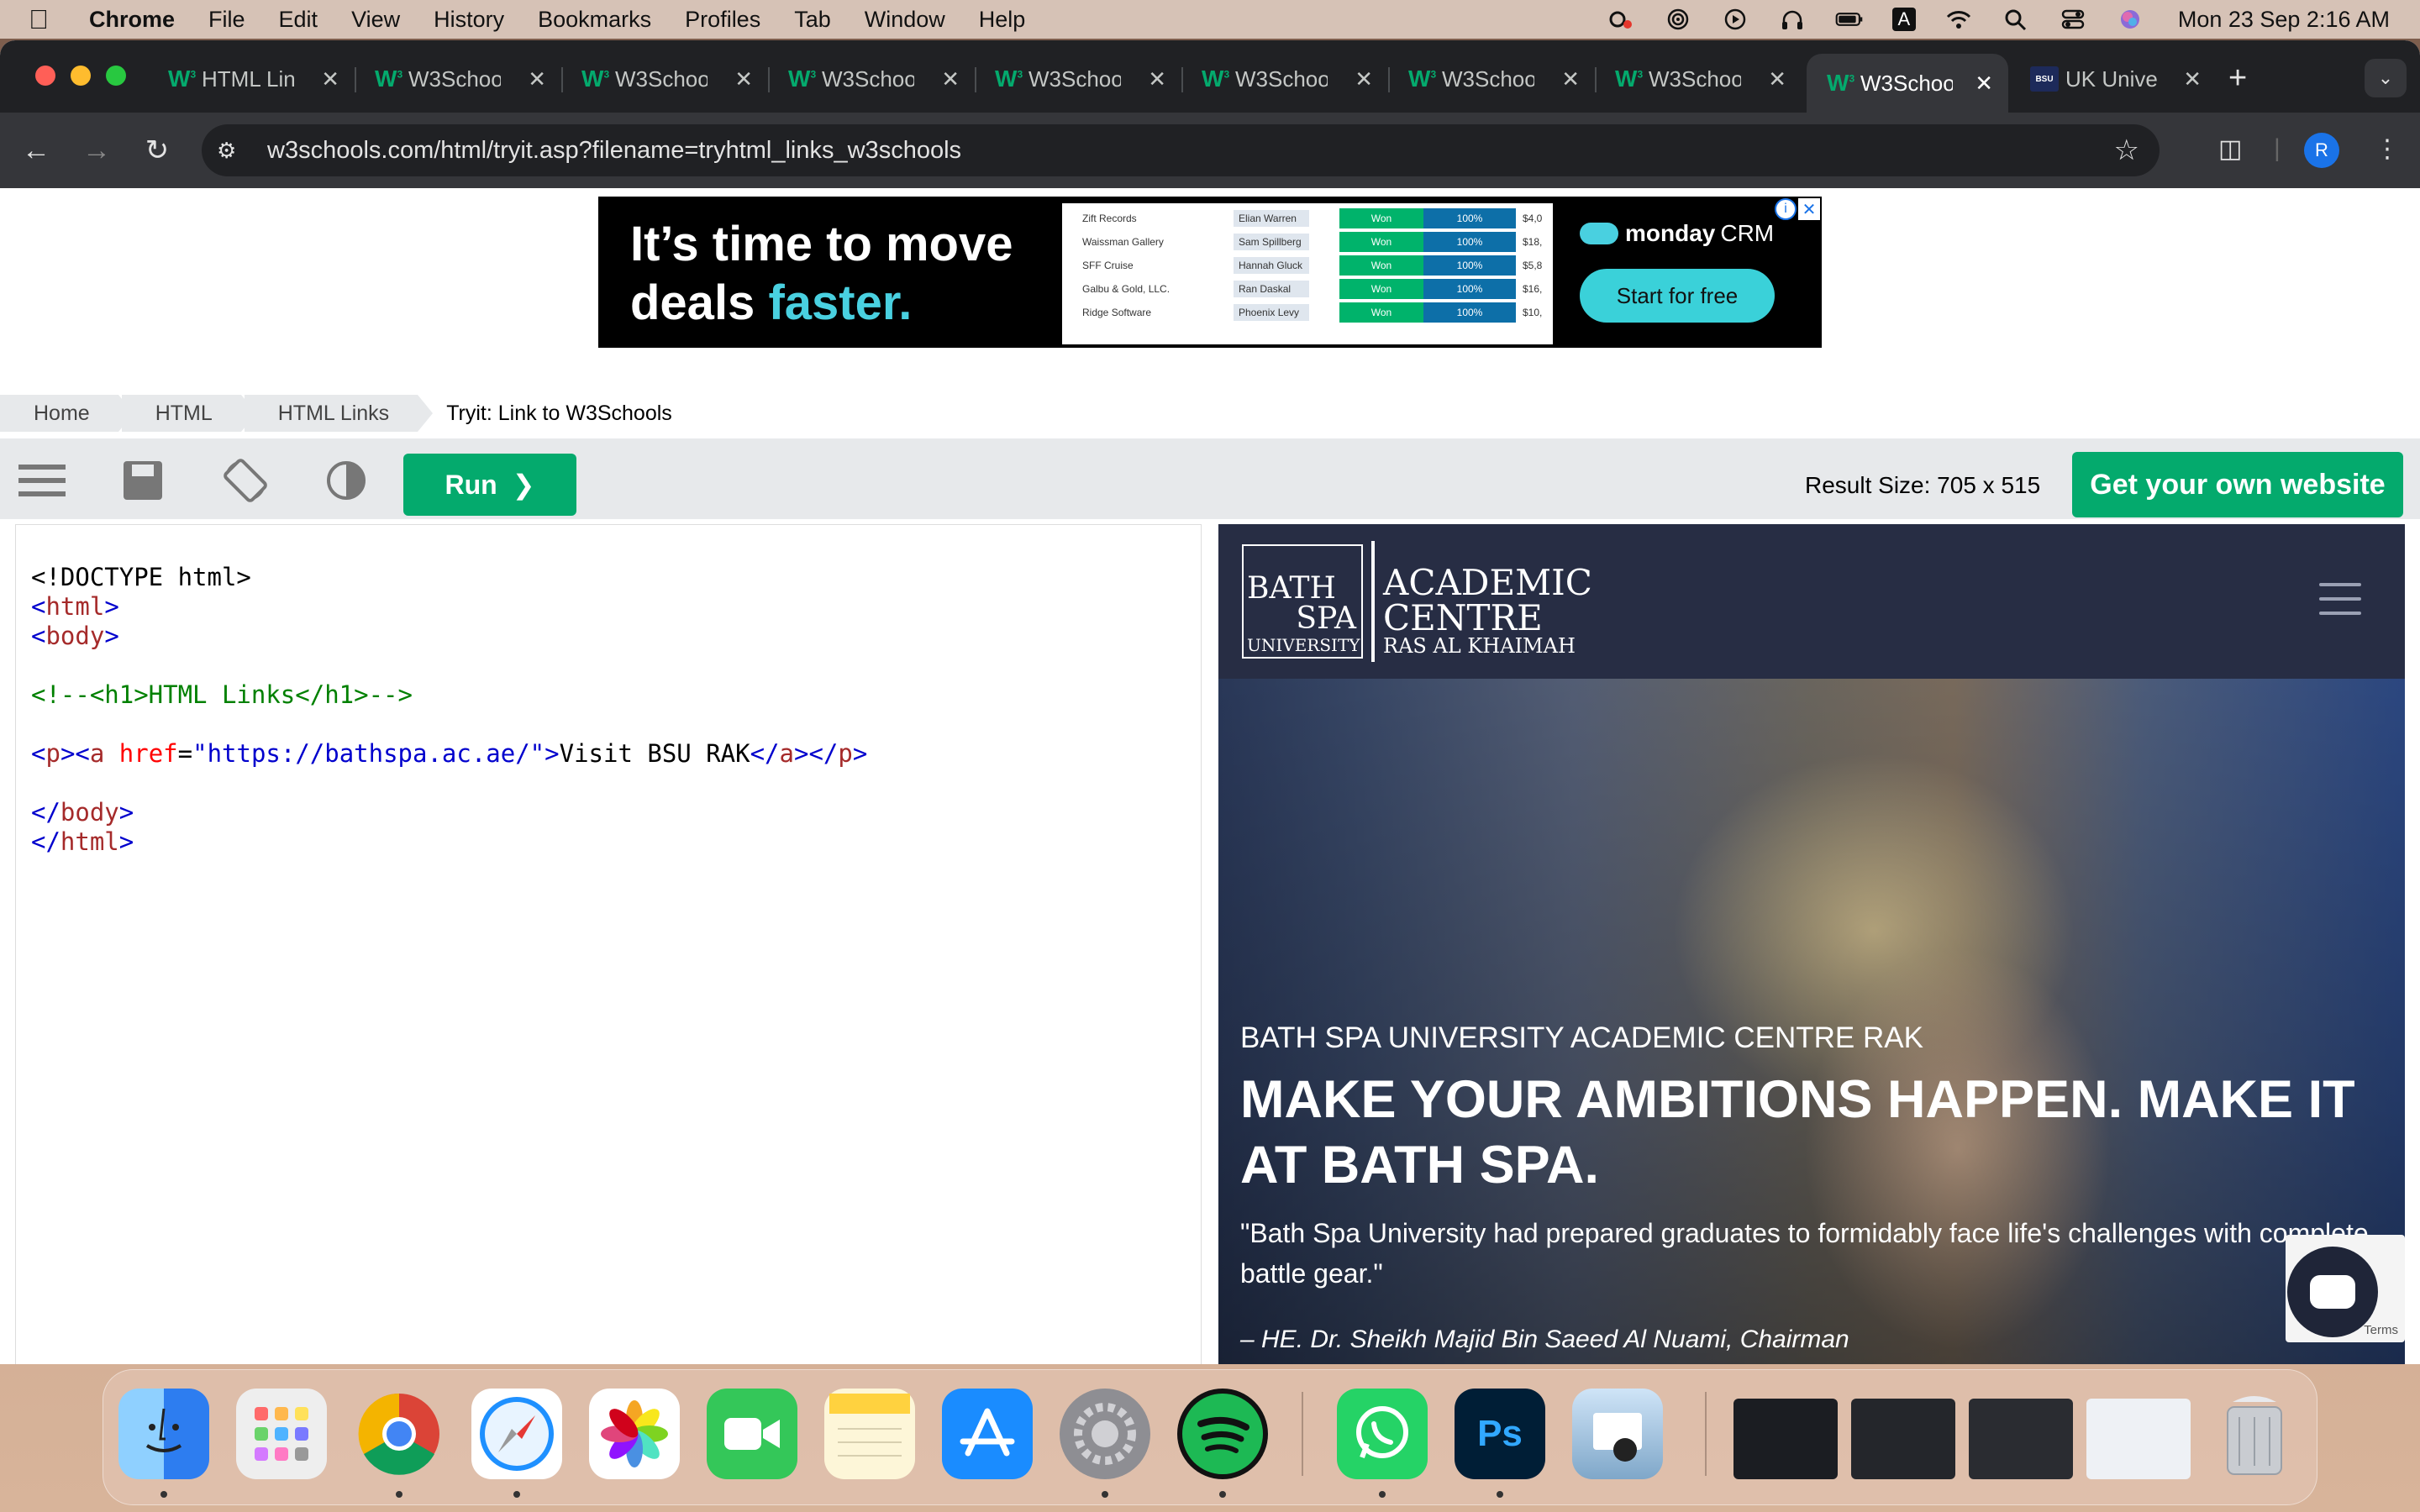 Image resolution: width=2420 pixels, height=1512 pixels. I want to click on extensions-puzzle-icon: ◫, so click(2230, 149).